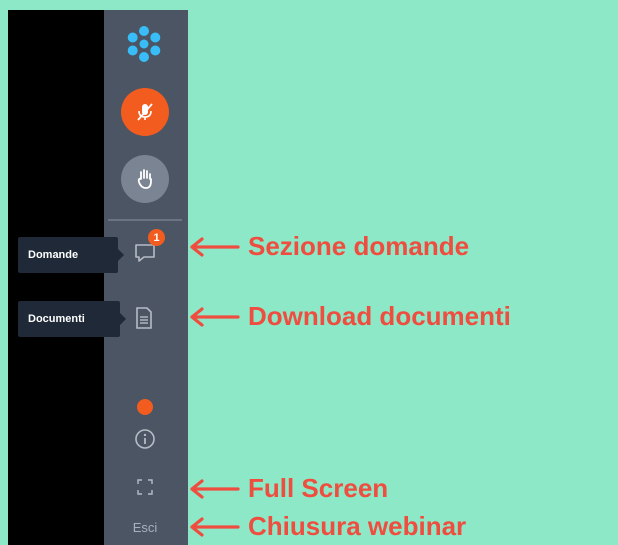  I want to click on annotation-questions-label: Sezione domande, so click(359, 246).